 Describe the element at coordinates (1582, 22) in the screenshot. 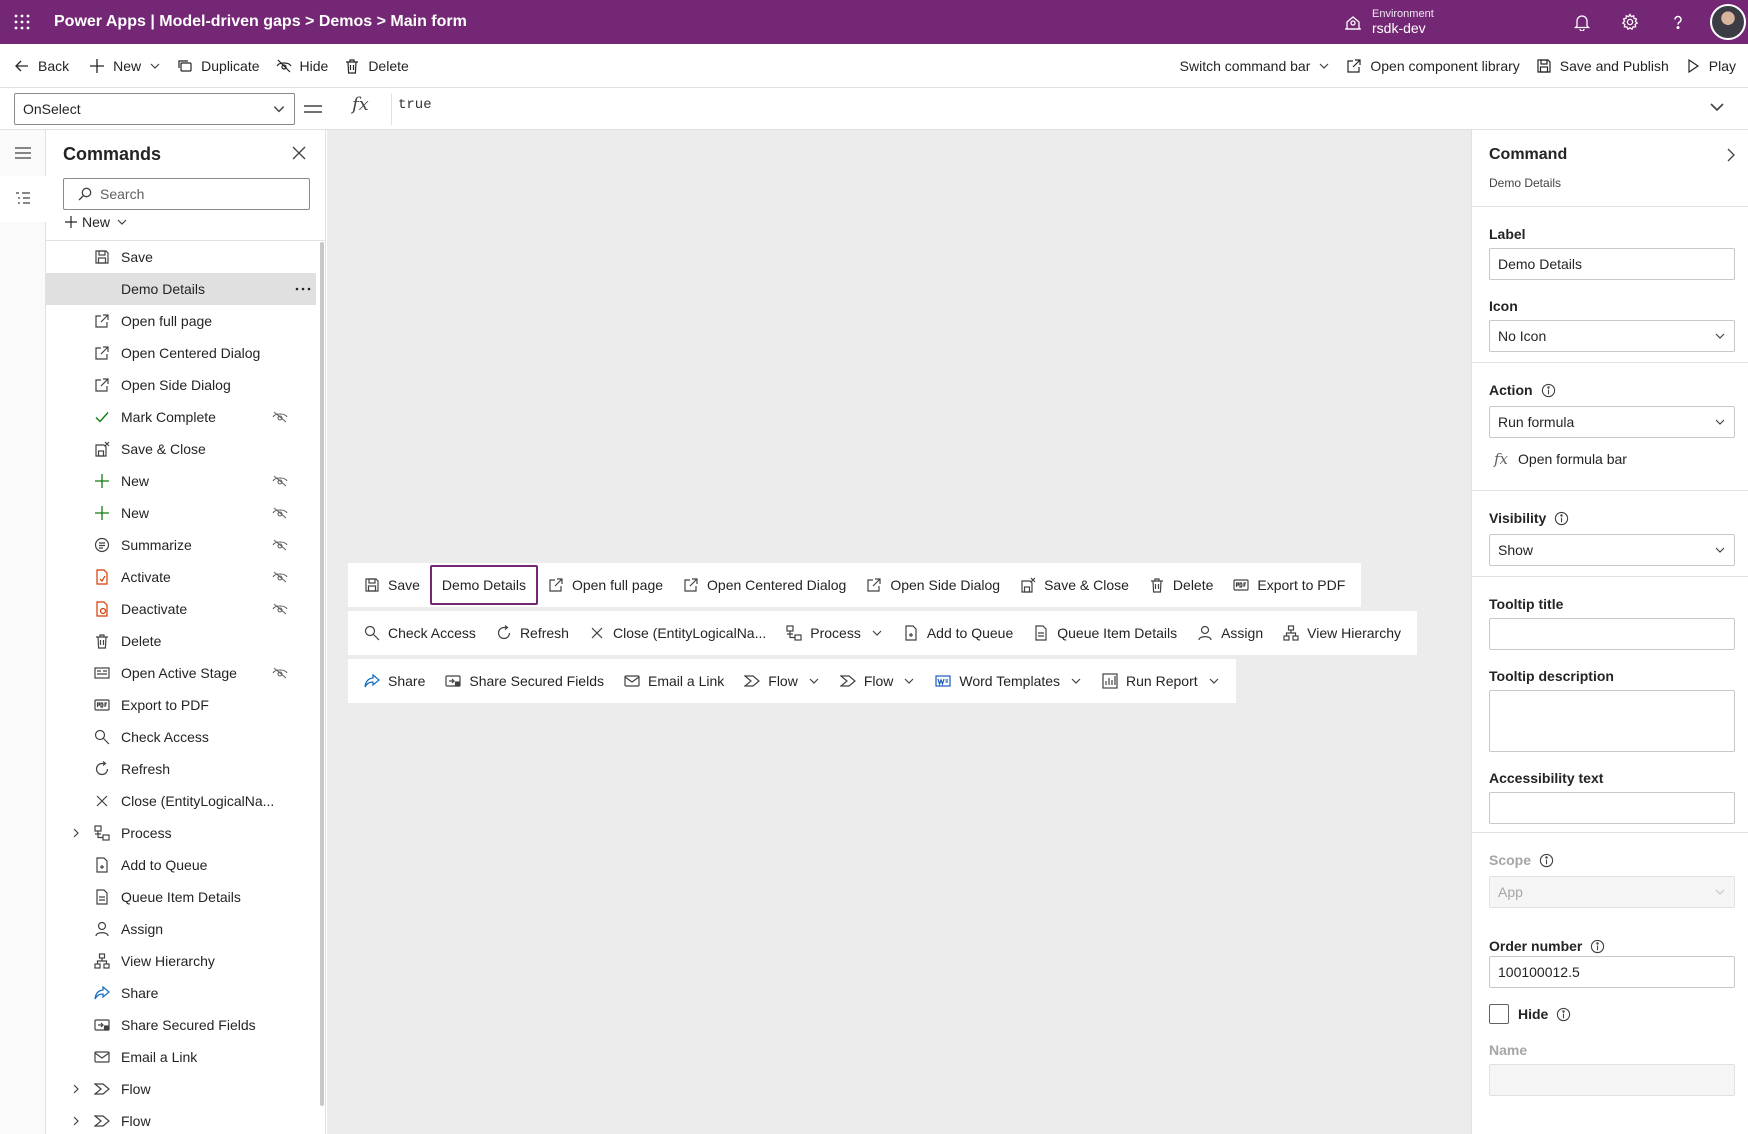

I see `notifications-button` at that location.